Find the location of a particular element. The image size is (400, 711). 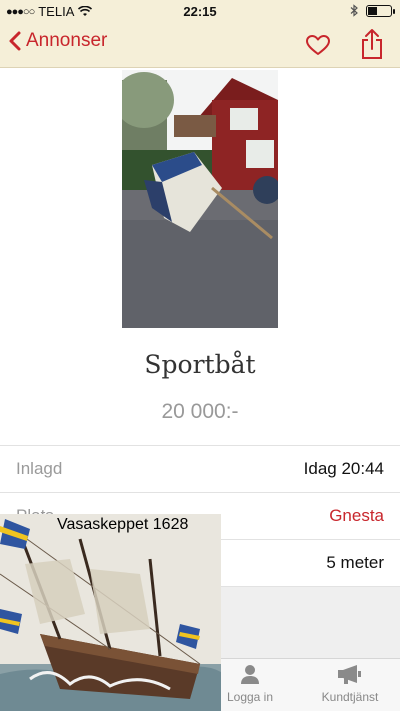

detail-value: Idag 20:44 is located at coordinates (343, 468).